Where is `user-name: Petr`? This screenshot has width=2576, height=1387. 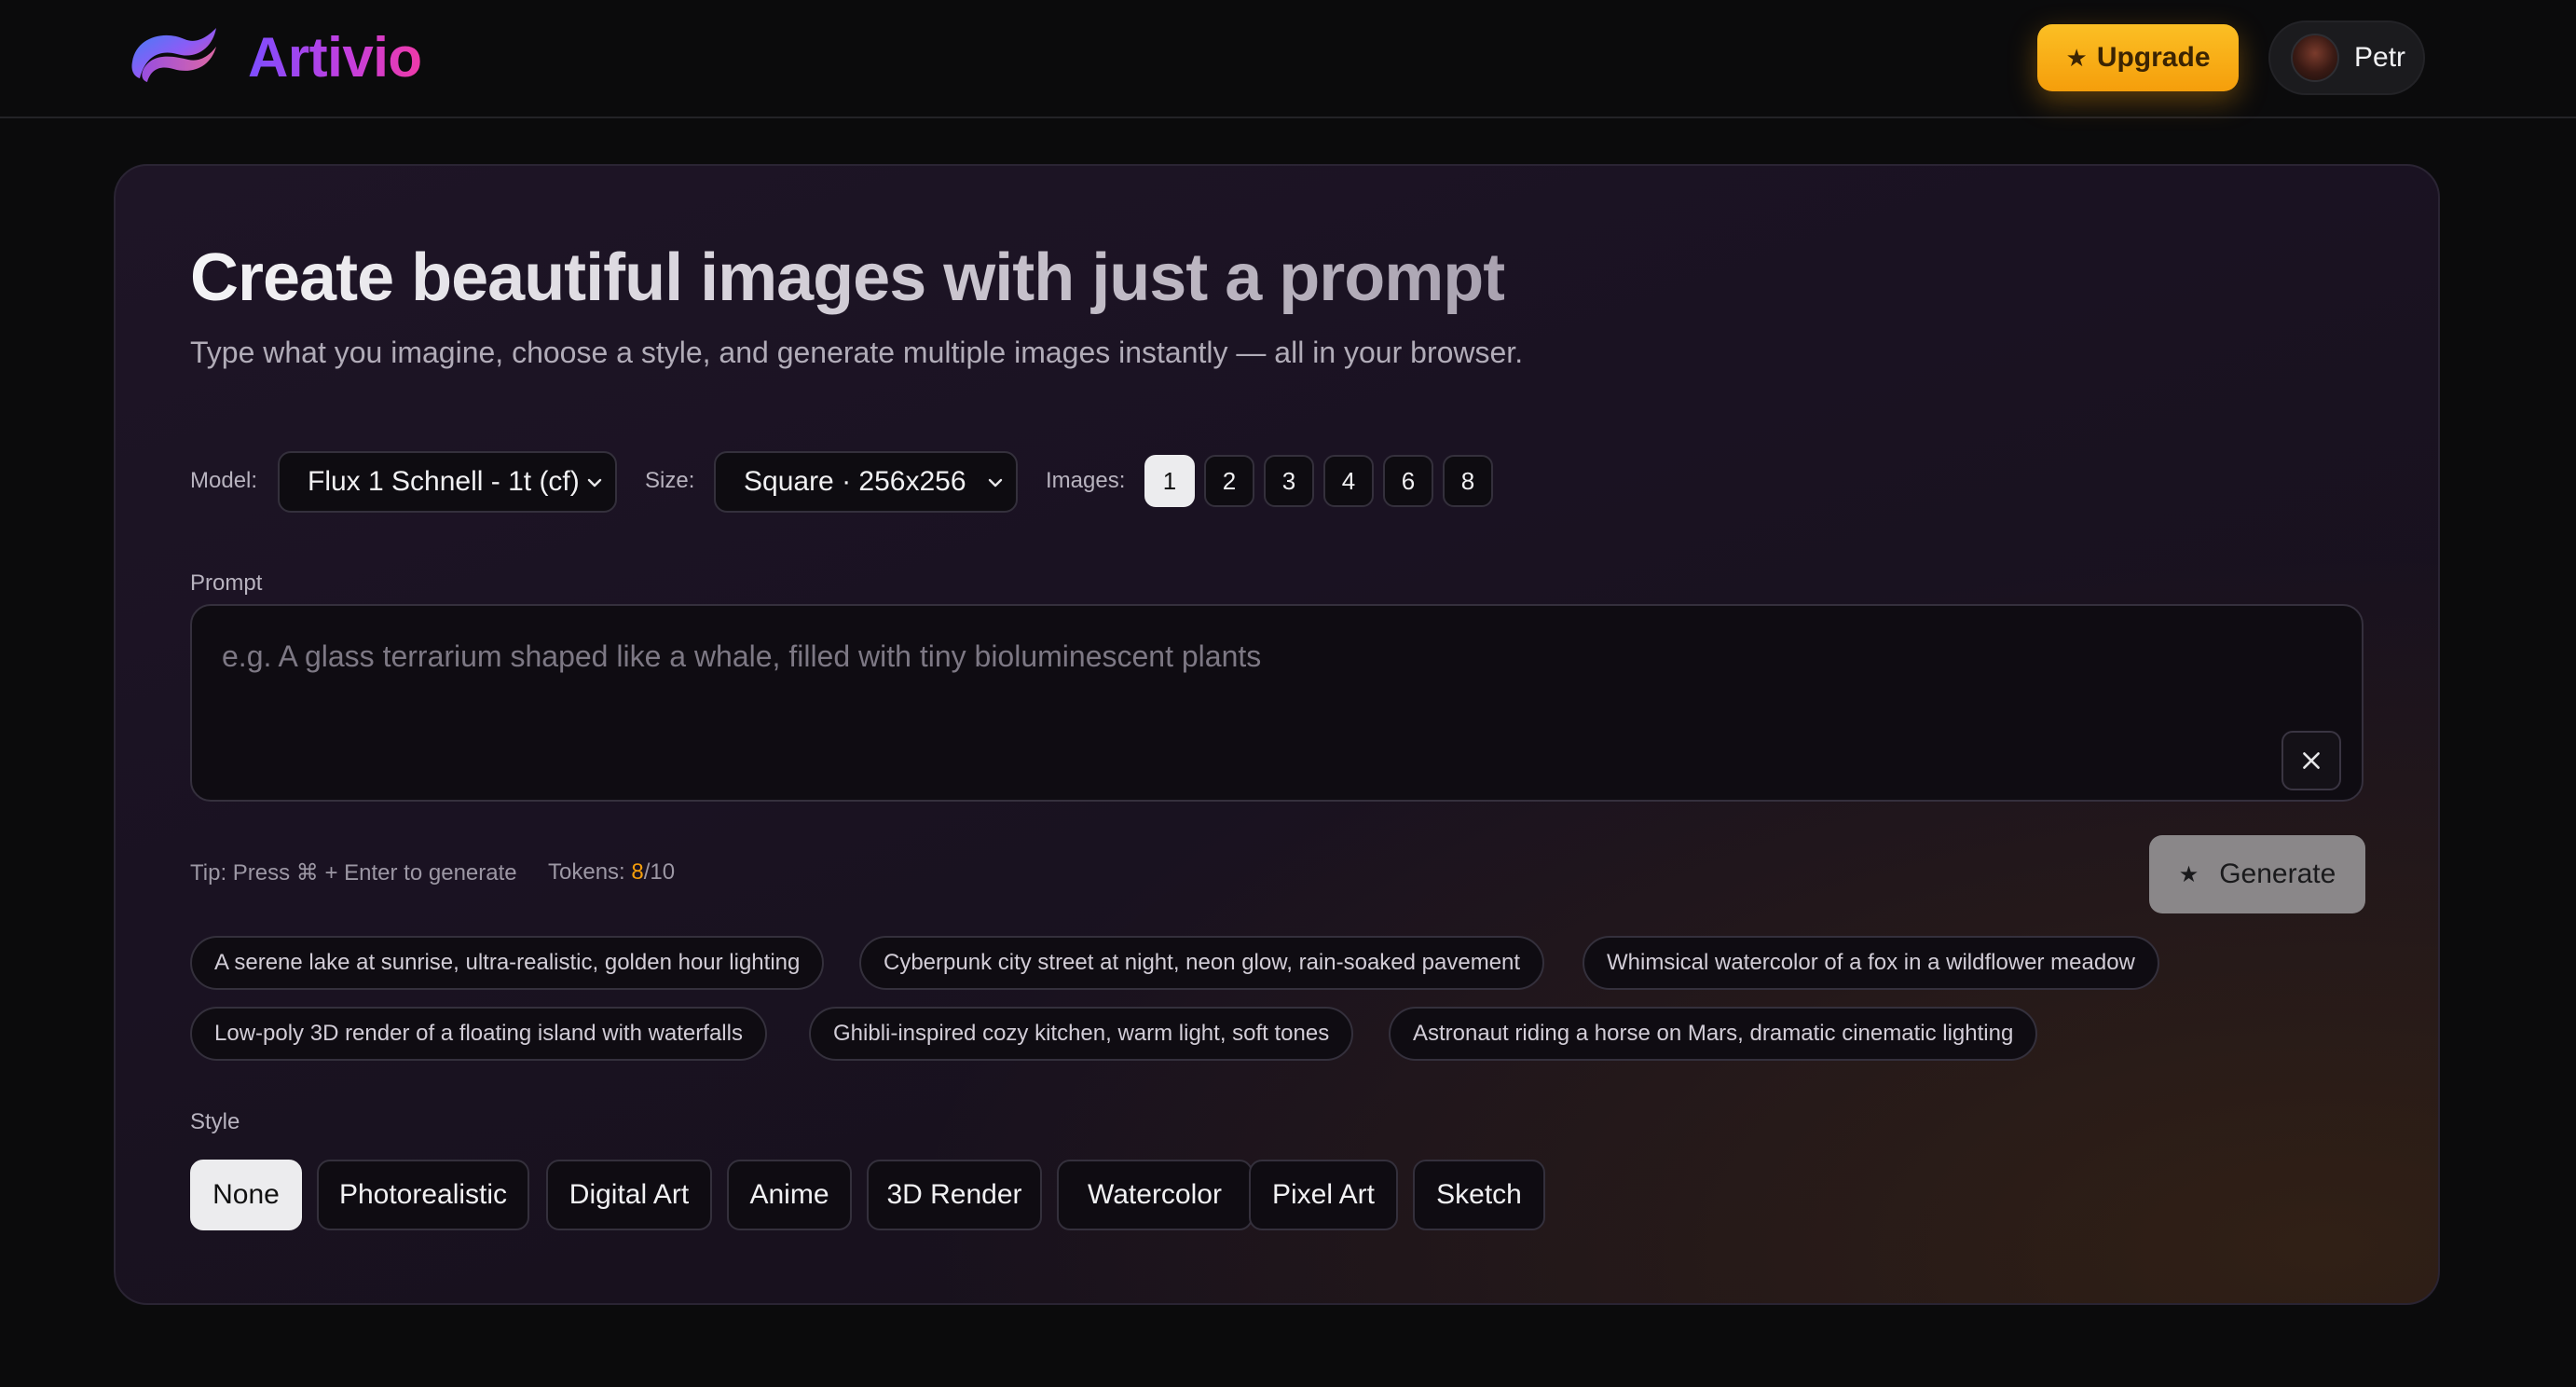 user-name: Petr is located at coordinates (2380, 57).